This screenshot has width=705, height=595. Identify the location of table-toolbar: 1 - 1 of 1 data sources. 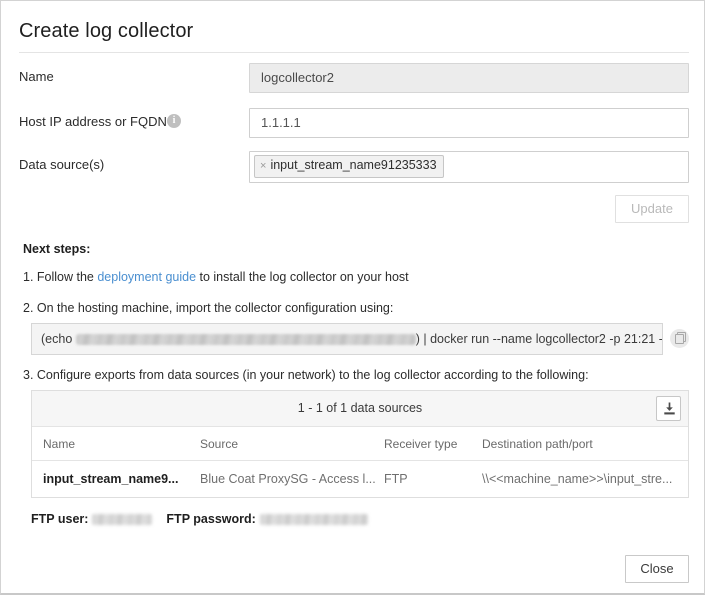
(360, 409).